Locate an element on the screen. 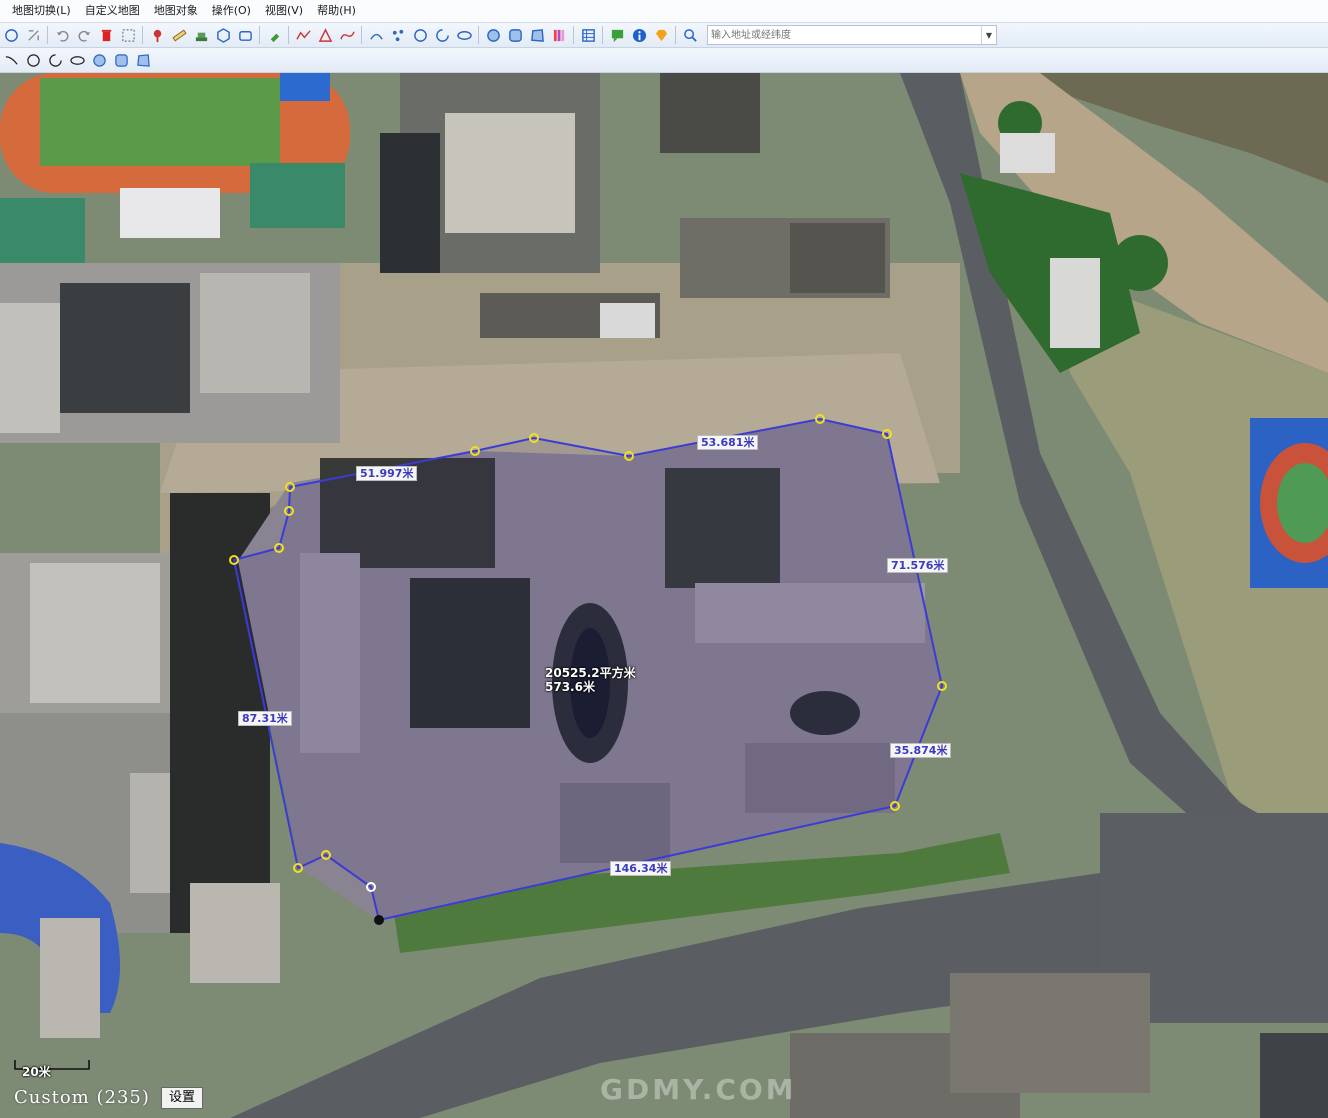 The image size is (1328, 1118). search-icon is located at coordinates (690, 35).